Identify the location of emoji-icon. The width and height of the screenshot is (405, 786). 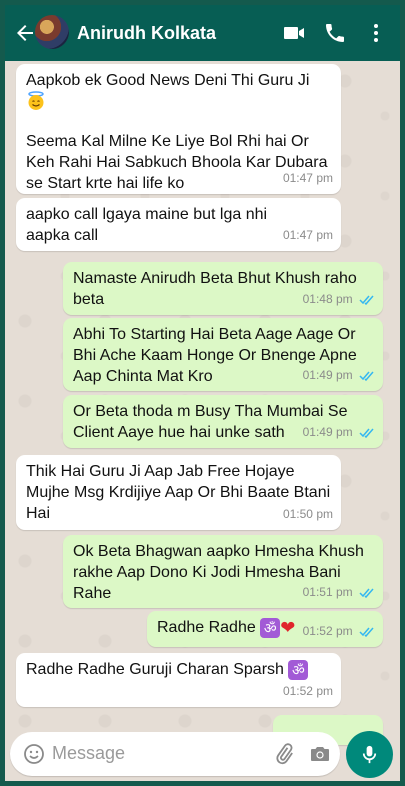
(34, 754).